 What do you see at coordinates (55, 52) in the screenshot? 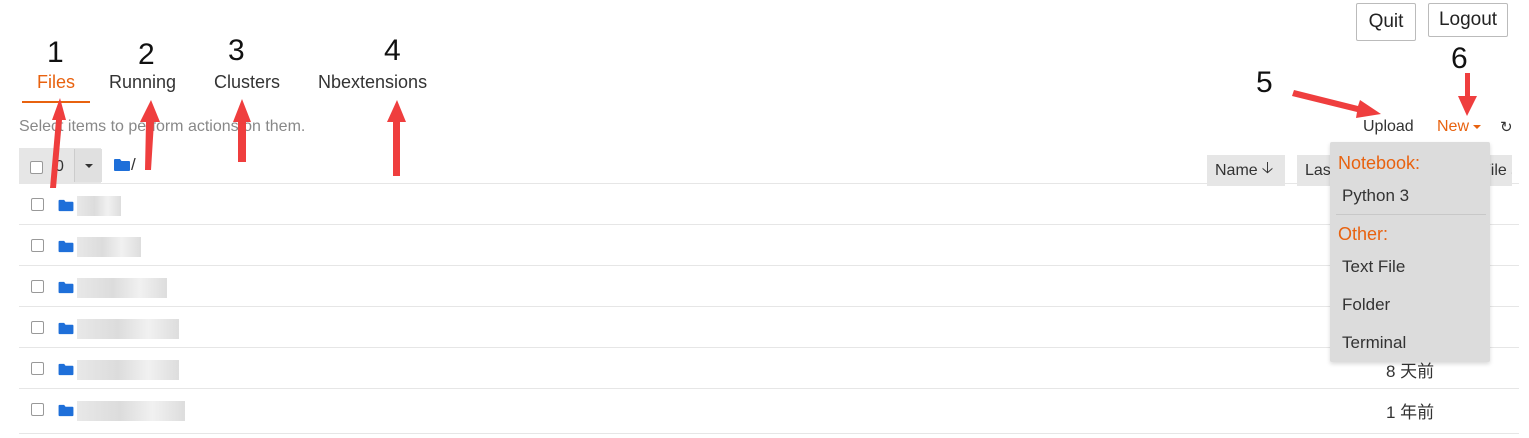
I see `annotation-number: 1` at bounding box center [55, 52].